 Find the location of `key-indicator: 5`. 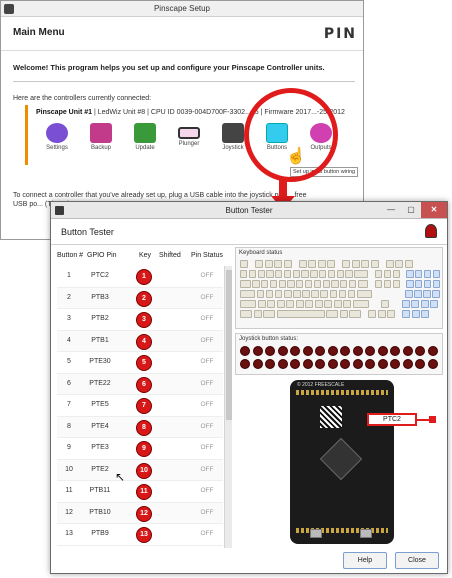

key-indicator: 5 is located at coordinates (144, 363).